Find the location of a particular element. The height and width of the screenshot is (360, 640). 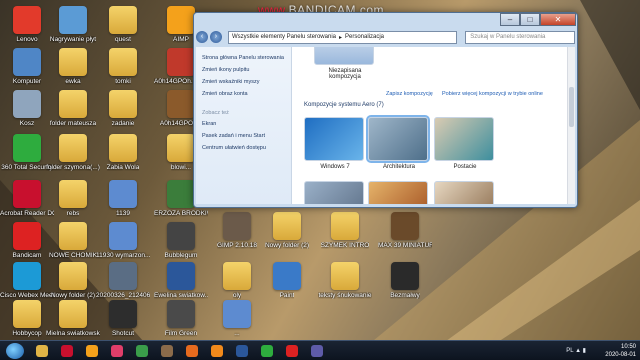

desktop-icon: folder mateusza is located at coordinates (73, 108).